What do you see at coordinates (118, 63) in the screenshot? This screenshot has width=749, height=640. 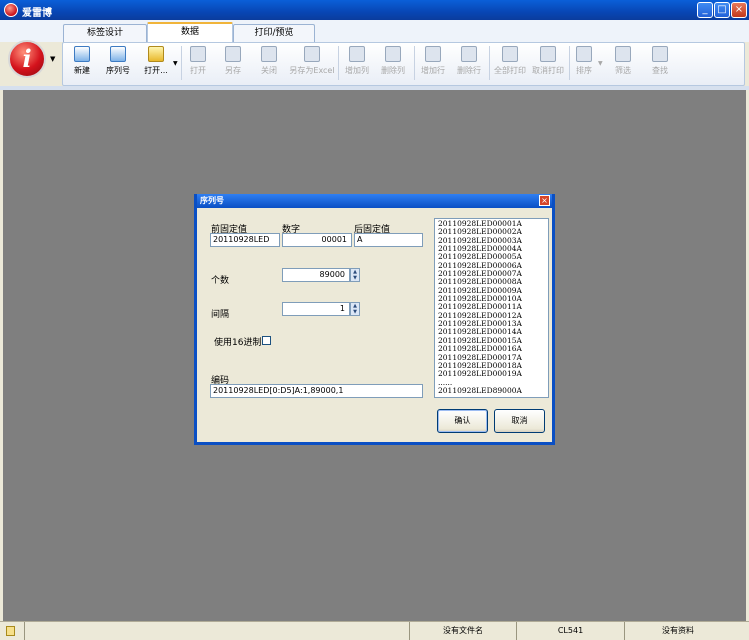 I see `serial-number-button: 序列号` at bounding box center [118, 63].